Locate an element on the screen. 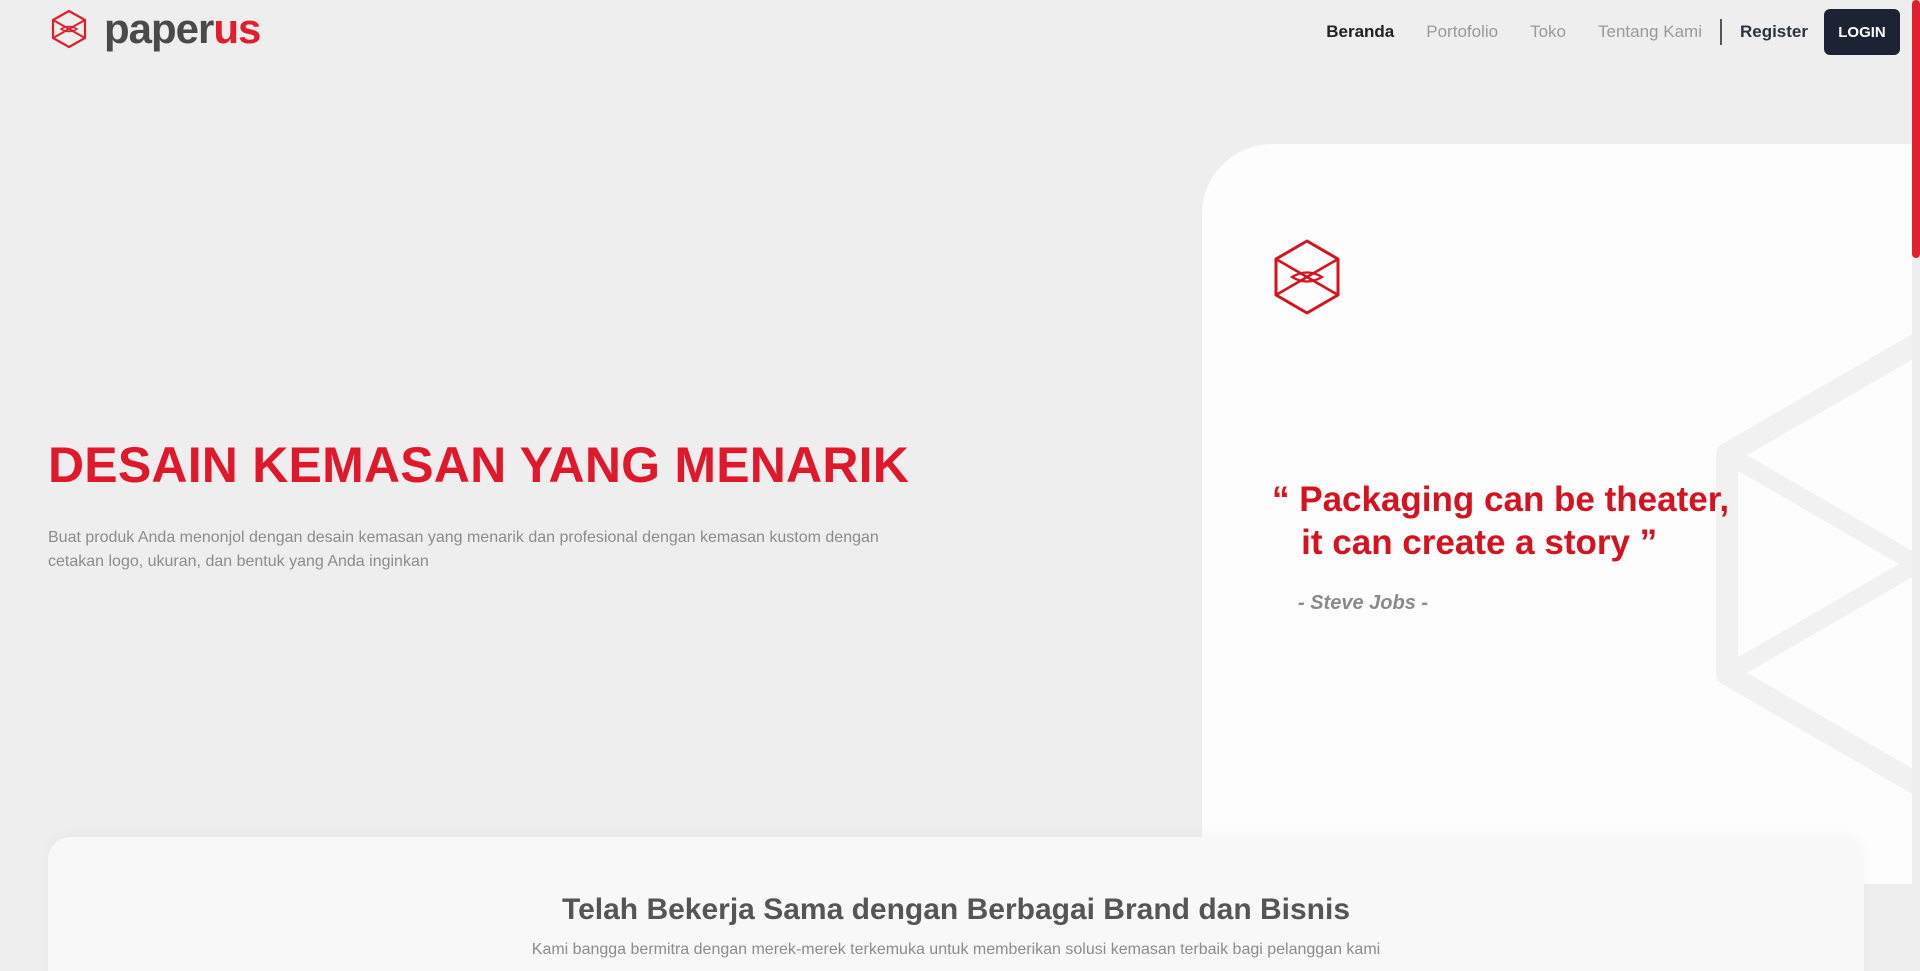 The height and width of the screenshot is (971, 1920). brand-logo-icon is located at coordinates (69, 29).